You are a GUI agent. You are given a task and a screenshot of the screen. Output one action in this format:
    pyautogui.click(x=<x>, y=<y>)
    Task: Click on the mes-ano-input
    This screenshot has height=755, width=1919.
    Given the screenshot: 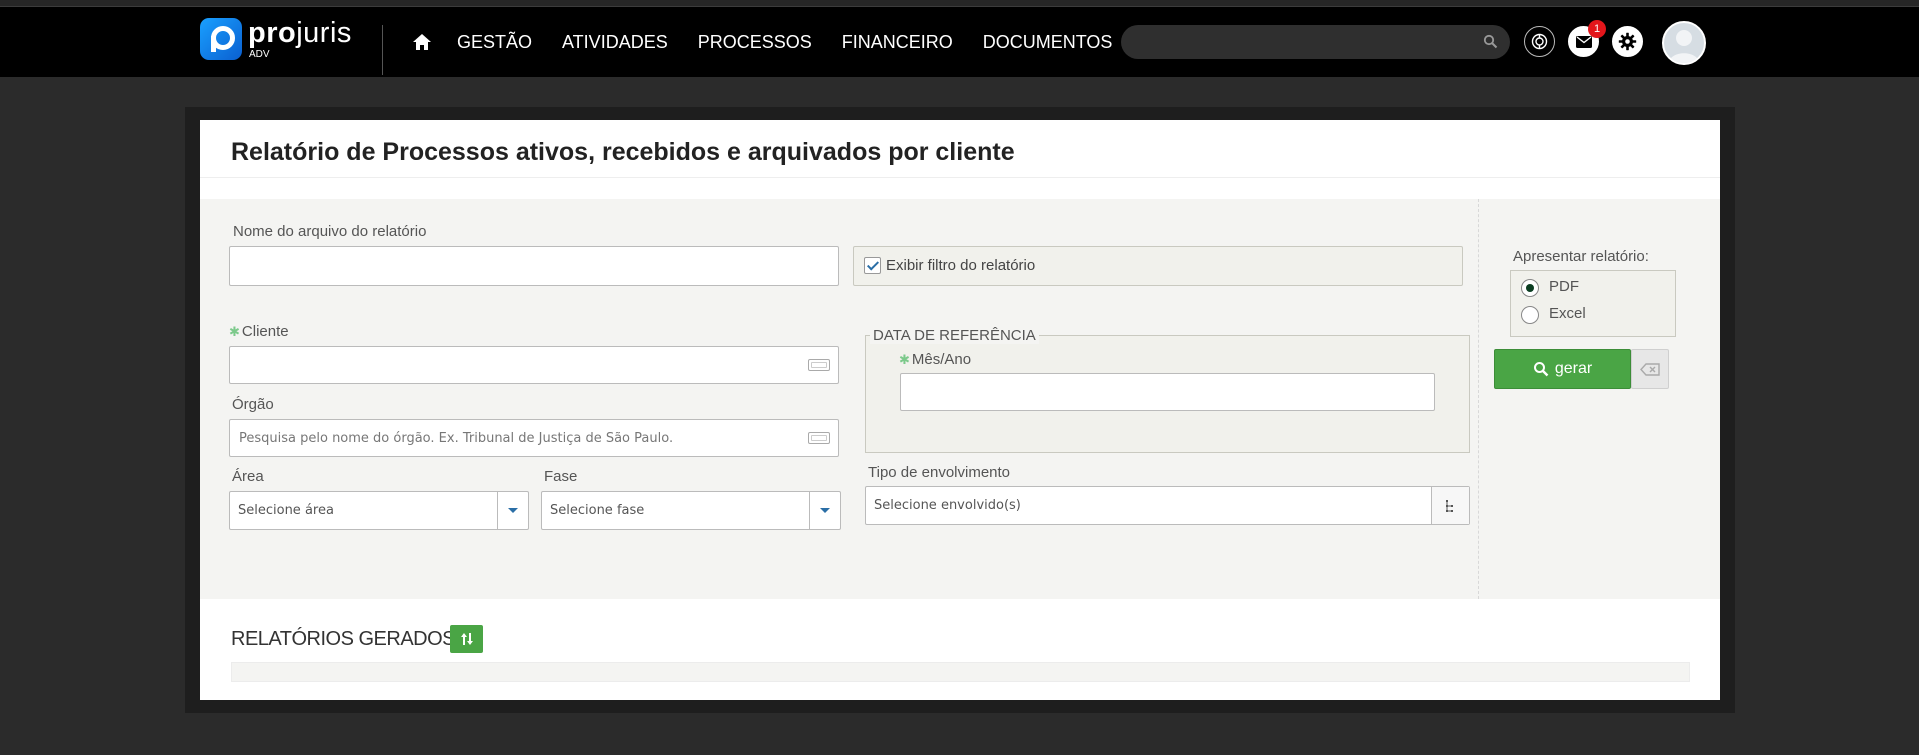 What is the action you would take?
    pyautogui.click(x=1167, y=392)
    